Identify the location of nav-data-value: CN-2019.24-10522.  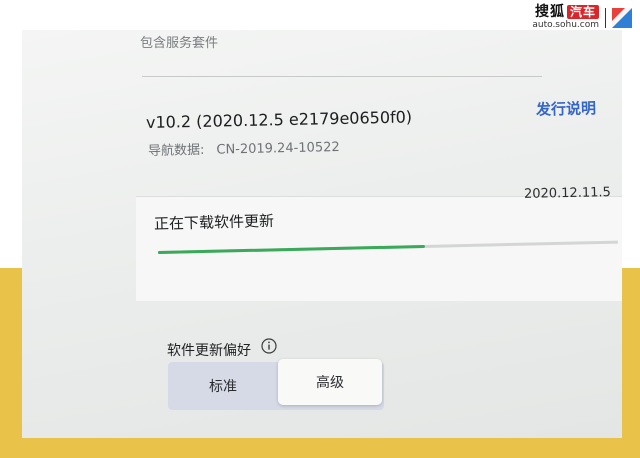
(278, 148).